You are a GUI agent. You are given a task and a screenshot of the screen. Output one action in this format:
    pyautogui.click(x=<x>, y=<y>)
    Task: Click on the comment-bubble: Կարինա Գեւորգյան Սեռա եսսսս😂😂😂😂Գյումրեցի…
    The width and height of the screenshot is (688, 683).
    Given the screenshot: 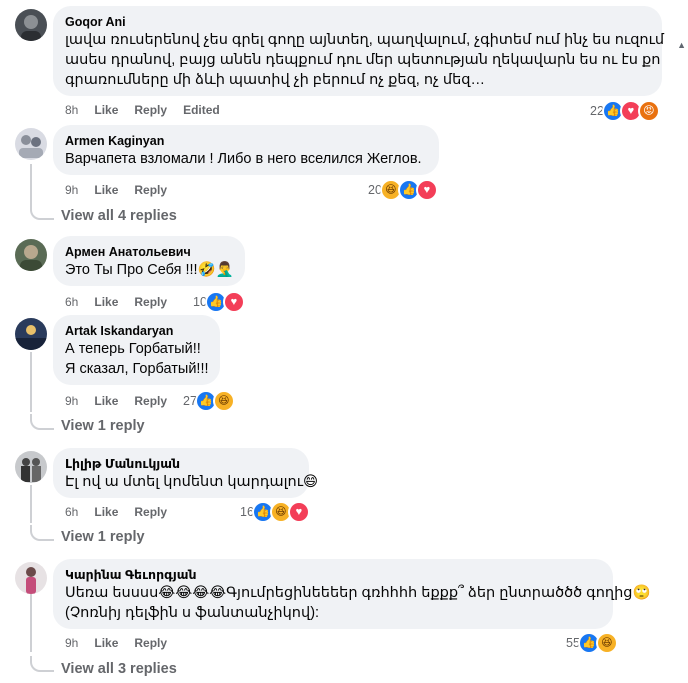 What is the action you would take?
    pyautogui.click(x=352, y=594)
    